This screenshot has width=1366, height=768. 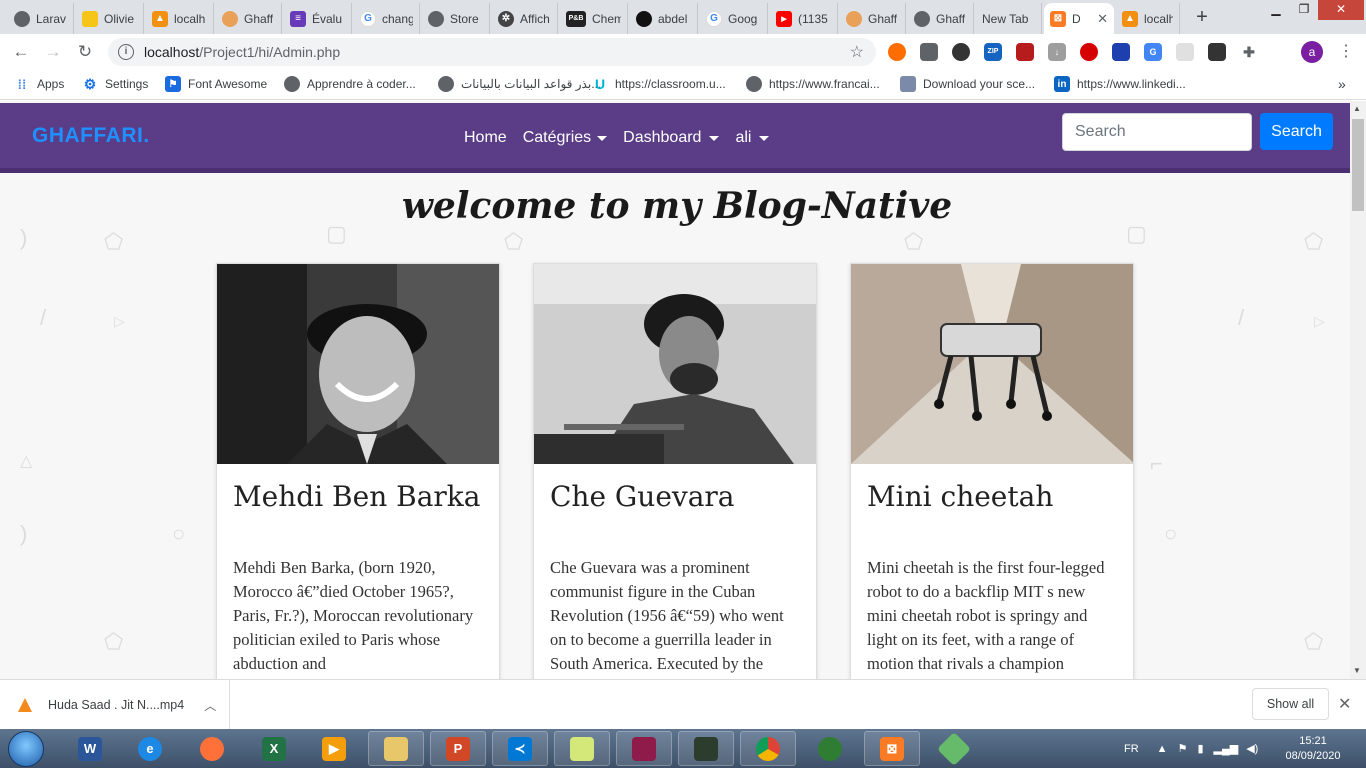 I want to click on taskbar-sticky-notes, so click(x=582, y=748).